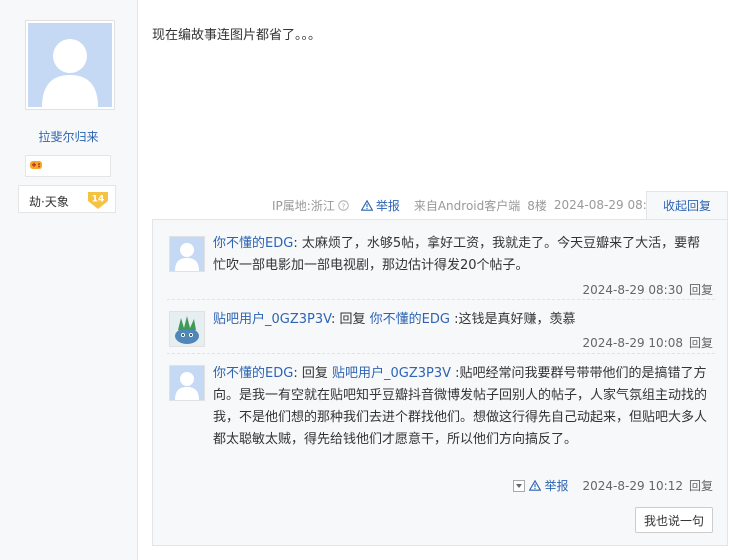 This screenshot has width=742, height=560. What do you see at coordinates (410, 319) in the screenshot?
I see `reply-target-link: 你不懂的EDG` at bounding box center [410, 319].